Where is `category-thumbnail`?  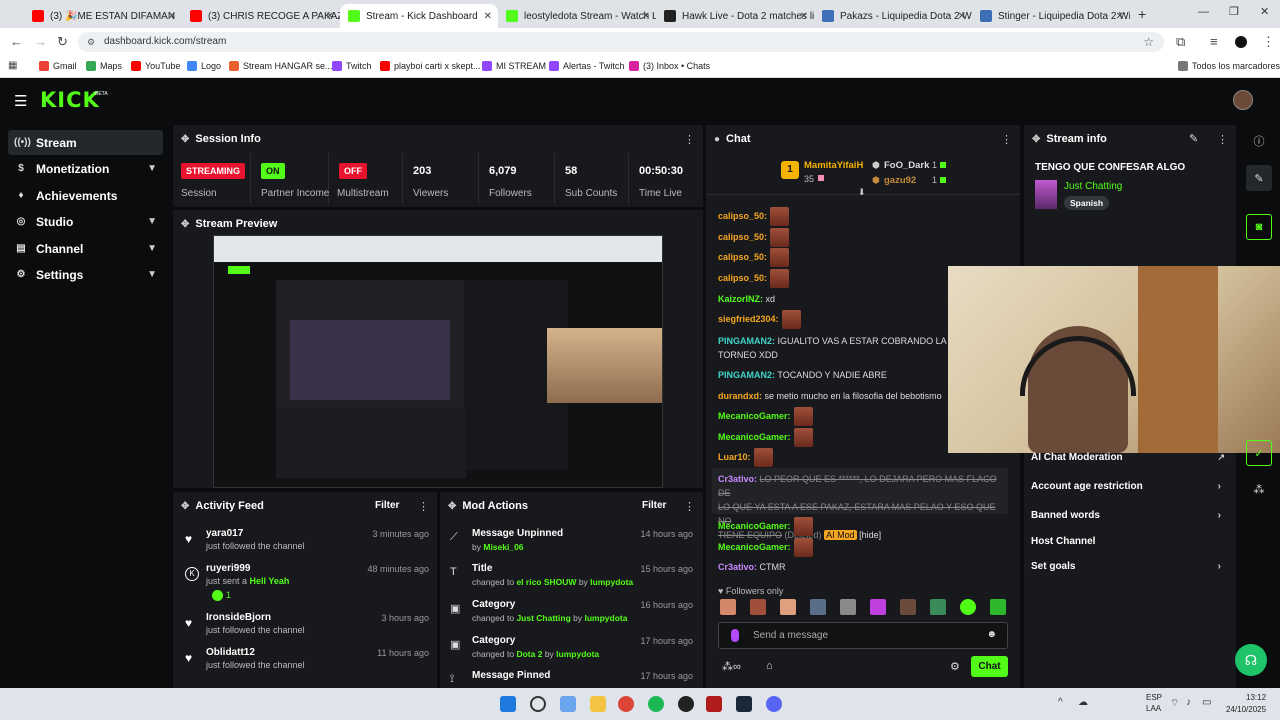 category-thumbnail is located at coordinates (1046, 194).